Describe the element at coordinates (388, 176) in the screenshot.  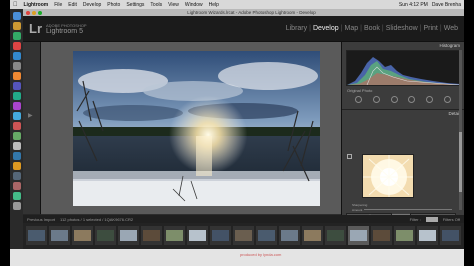
I see `detail-preview` at that location.